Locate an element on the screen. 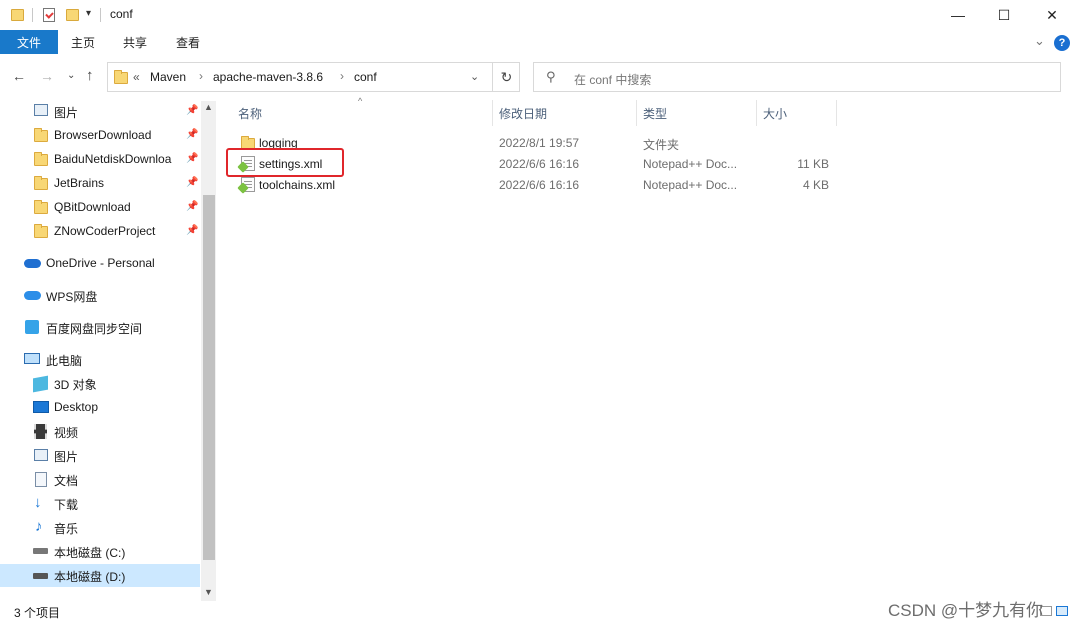 The height and width of the screenshot is (625, 1075). sidebar-item-videos: 视频 is located at coordinates (66, 432).